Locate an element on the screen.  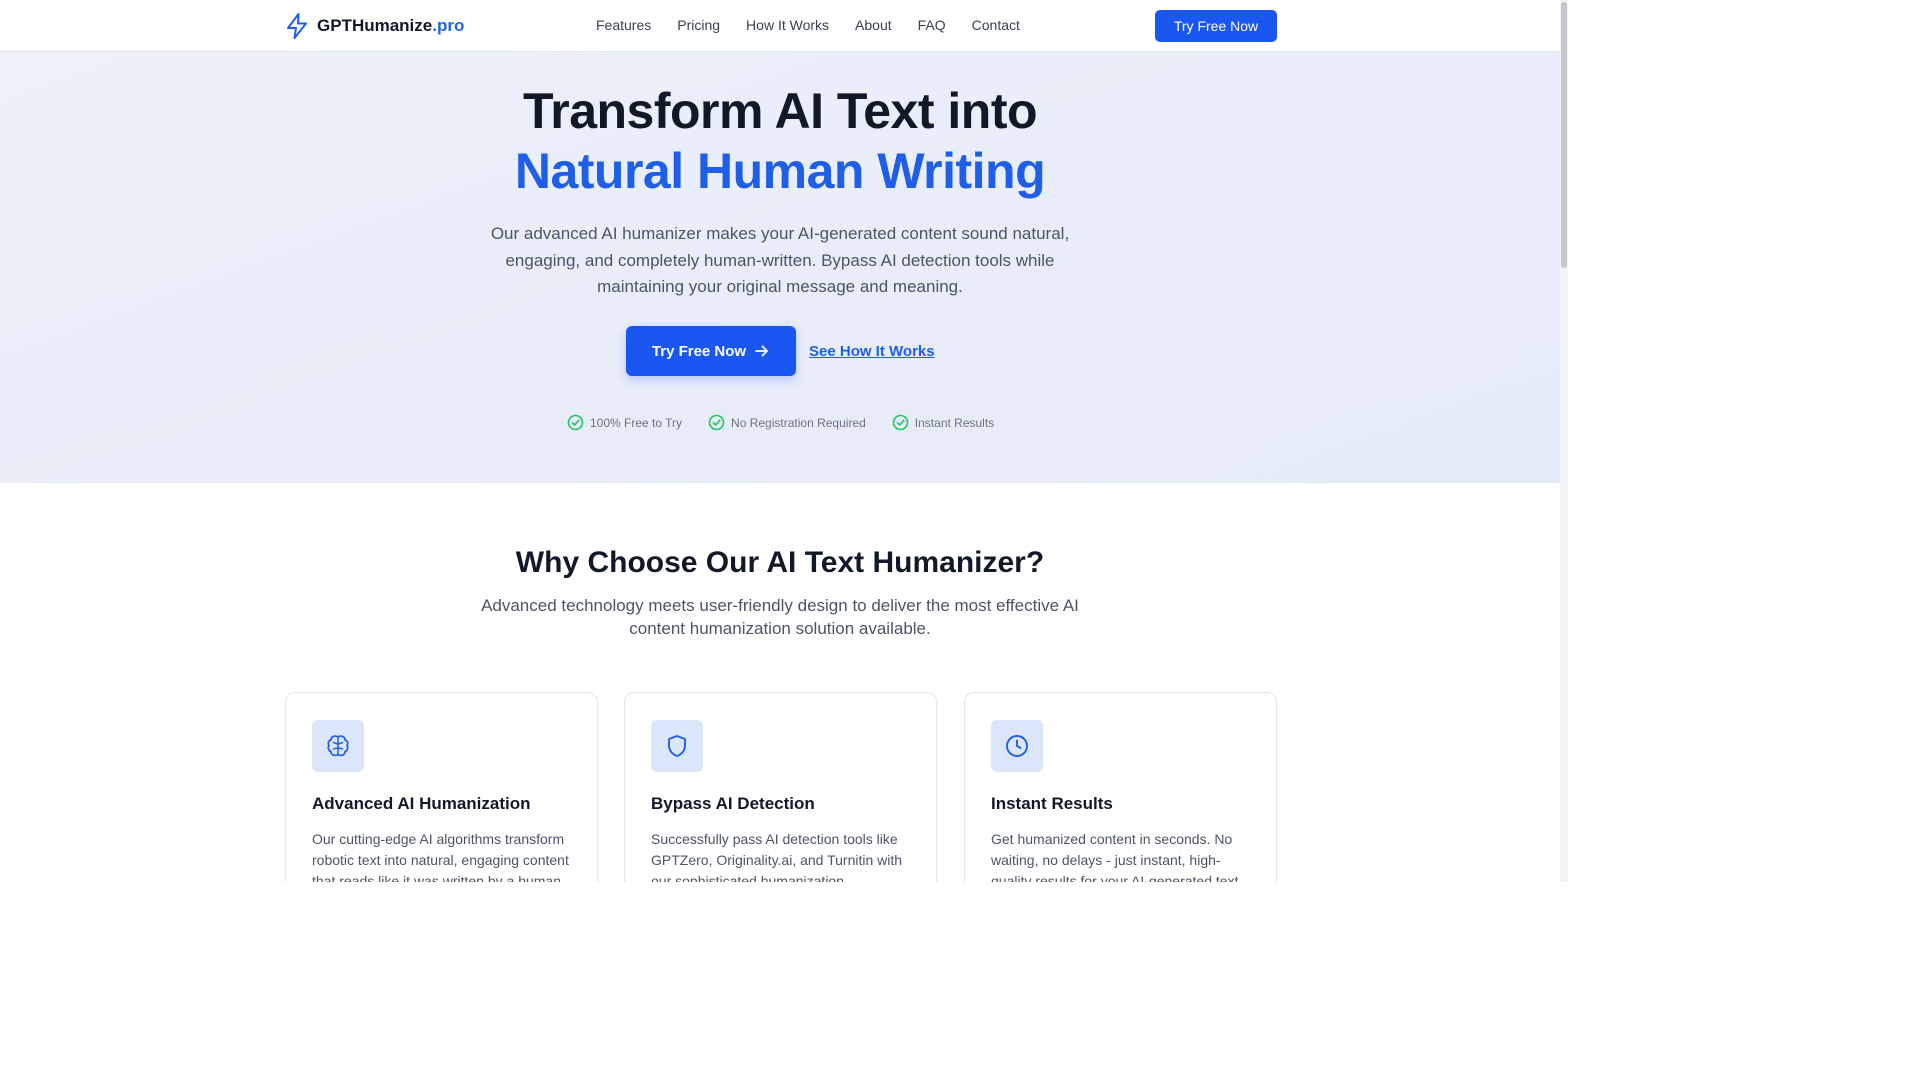
logo-link: GPTHumanize.pro is located at coordinates (374, 26).